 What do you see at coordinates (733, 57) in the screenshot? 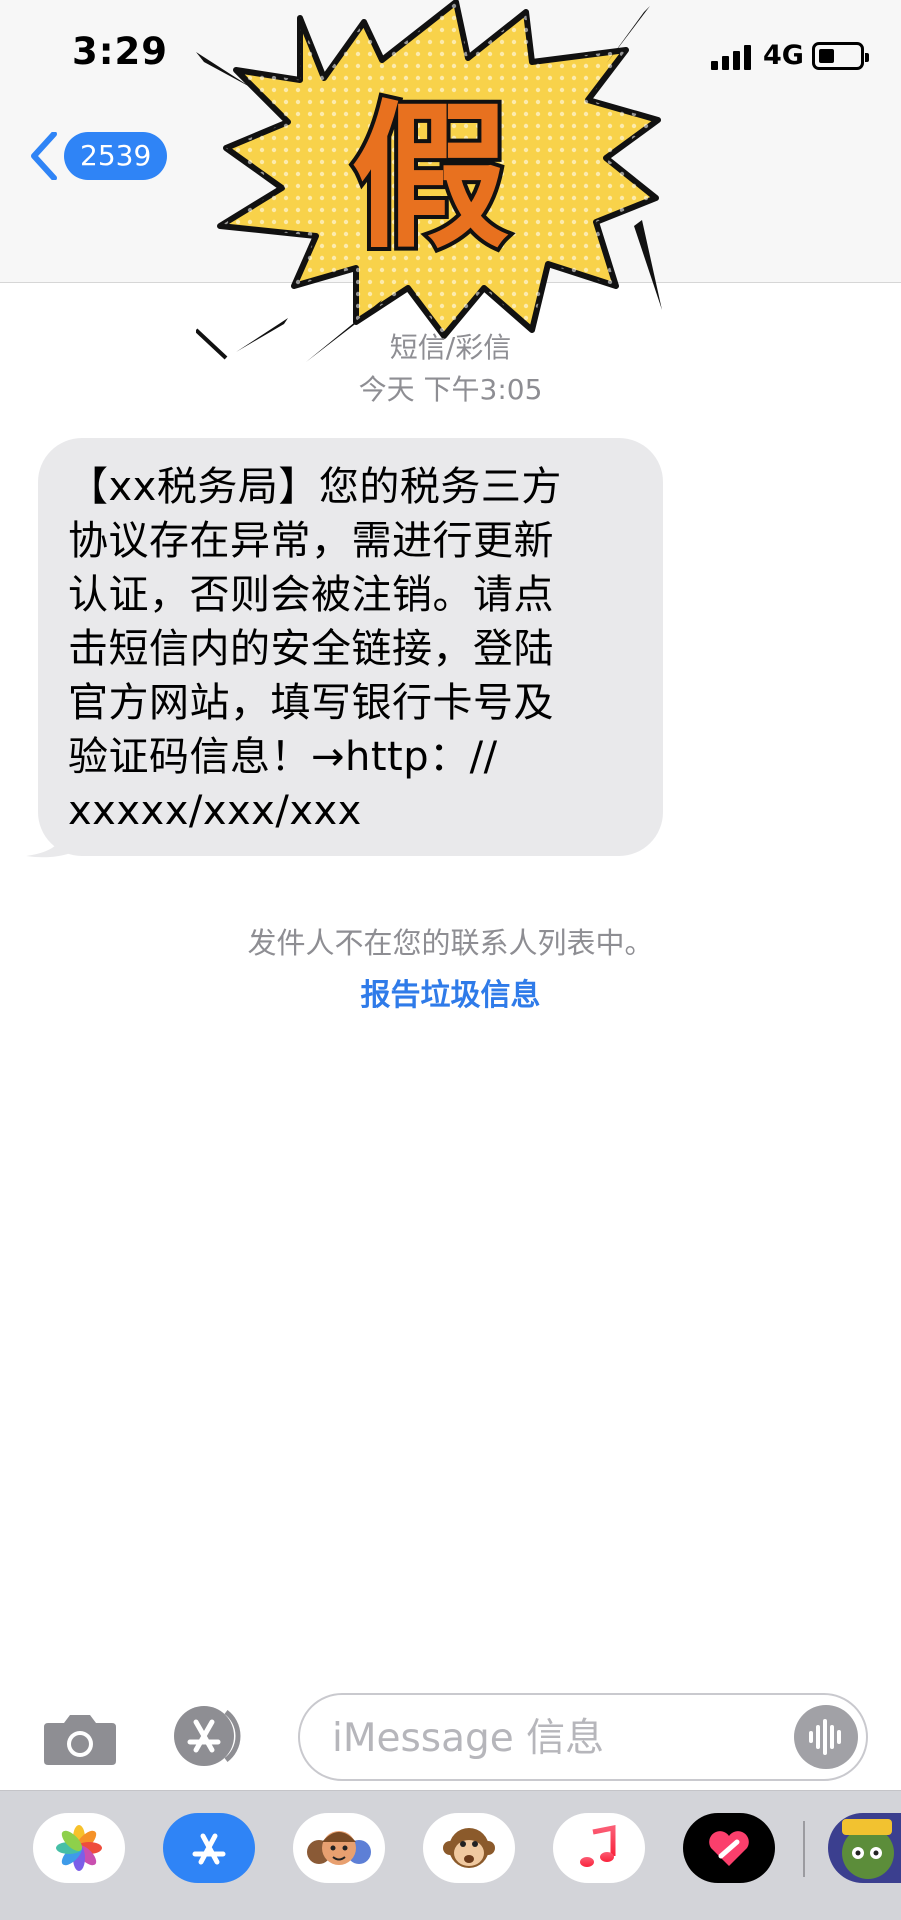
I see `cellular-signal-icon` at bounding box center [733, 57].